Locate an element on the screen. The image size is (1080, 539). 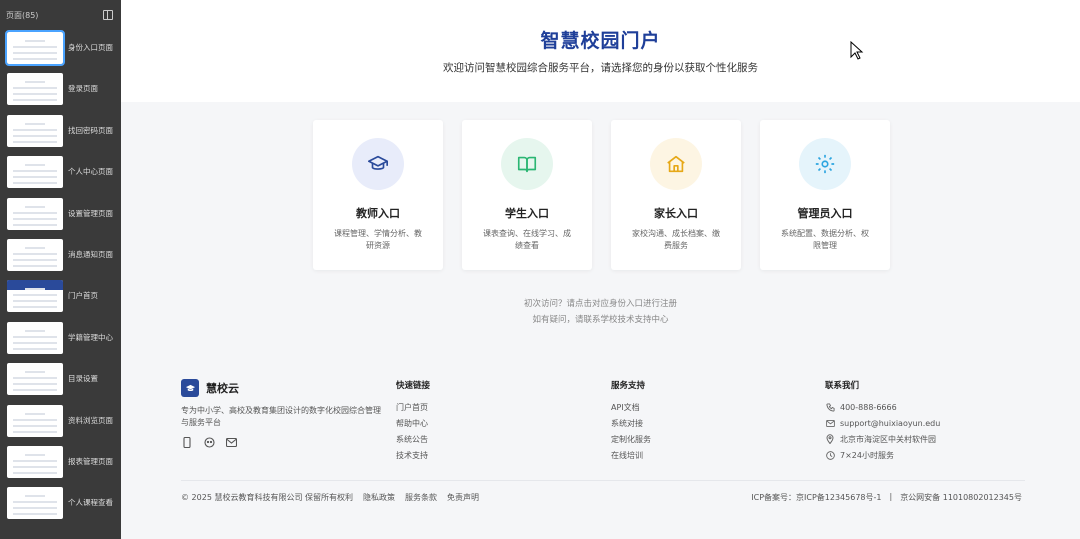
page-thumbnail-label: 设置管理页面 is located at coordinates (93, 214).